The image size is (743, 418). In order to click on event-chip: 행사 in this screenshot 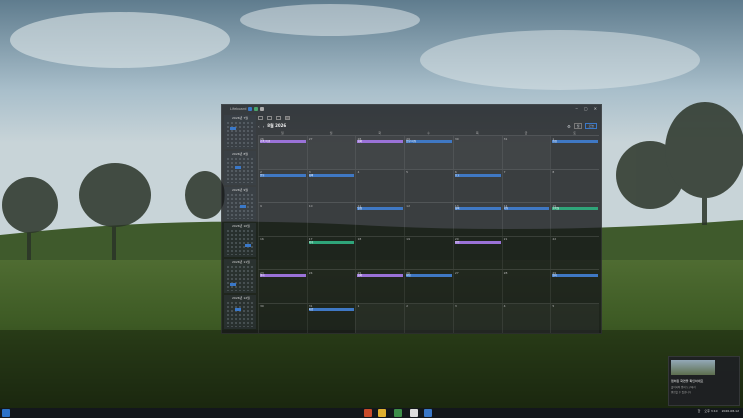, I will do `click(283, 276)`.